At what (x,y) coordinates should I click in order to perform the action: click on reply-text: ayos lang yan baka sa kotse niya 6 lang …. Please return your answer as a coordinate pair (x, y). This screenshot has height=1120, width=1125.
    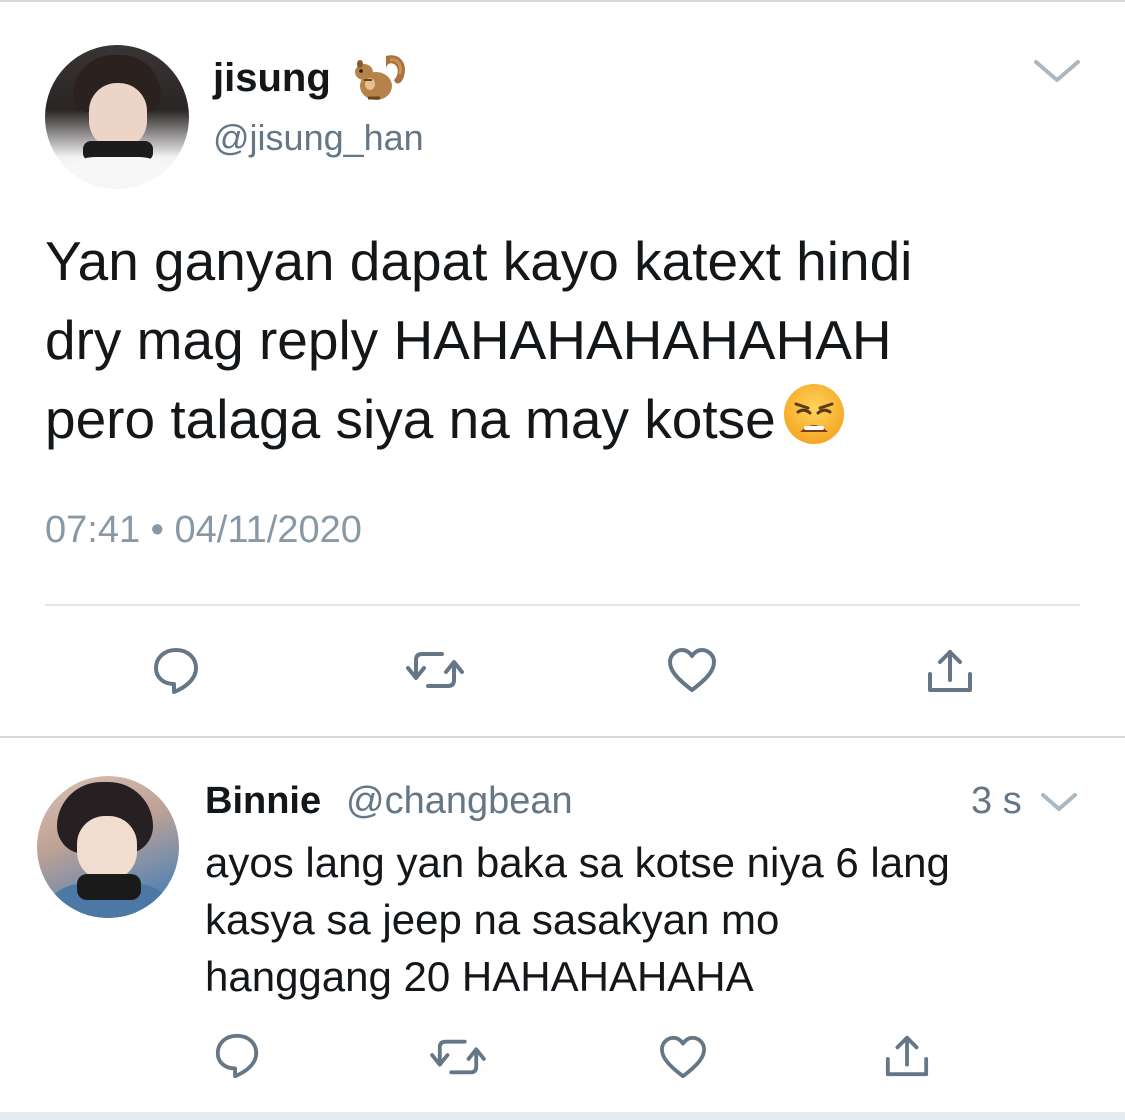
    Looking at the image, I should click on (577, 919).